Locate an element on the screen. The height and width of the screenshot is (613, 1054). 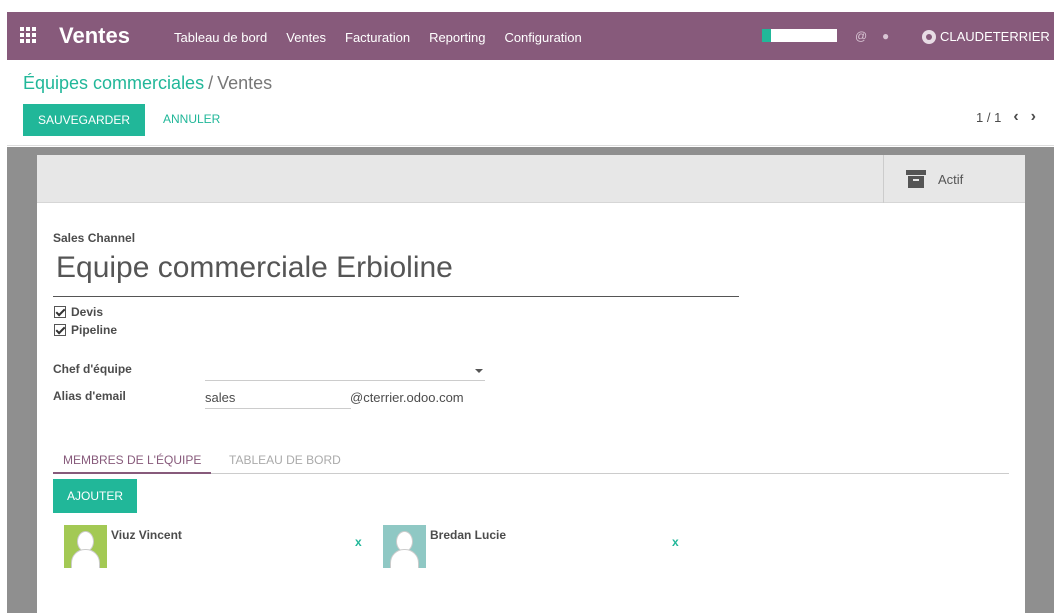
menu-configuration: Configuration is located at coordinates (542, 37).